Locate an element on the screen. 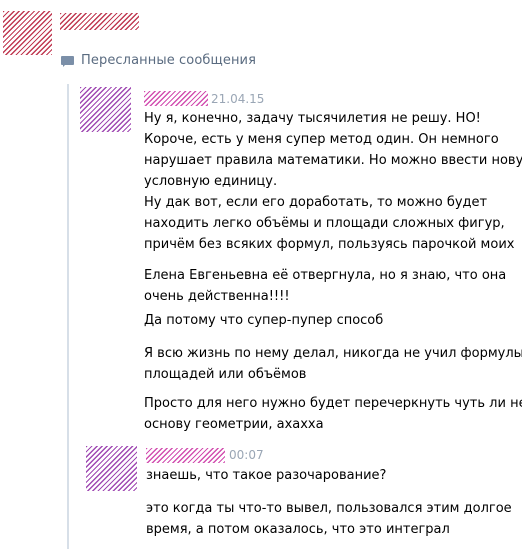 This screenshot has width=522, height=560. message-text-line: основу геометрии, ахахха is located at coordinates (234, 424).